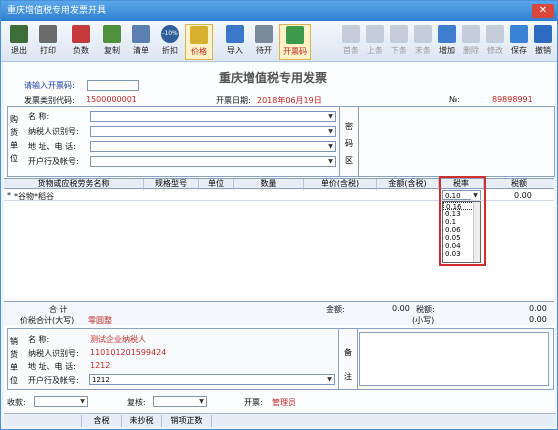  What do you see at coordinates (43, 421) in the screenshot?
I see `status-cell-empty` at bounding box center [43, 421].